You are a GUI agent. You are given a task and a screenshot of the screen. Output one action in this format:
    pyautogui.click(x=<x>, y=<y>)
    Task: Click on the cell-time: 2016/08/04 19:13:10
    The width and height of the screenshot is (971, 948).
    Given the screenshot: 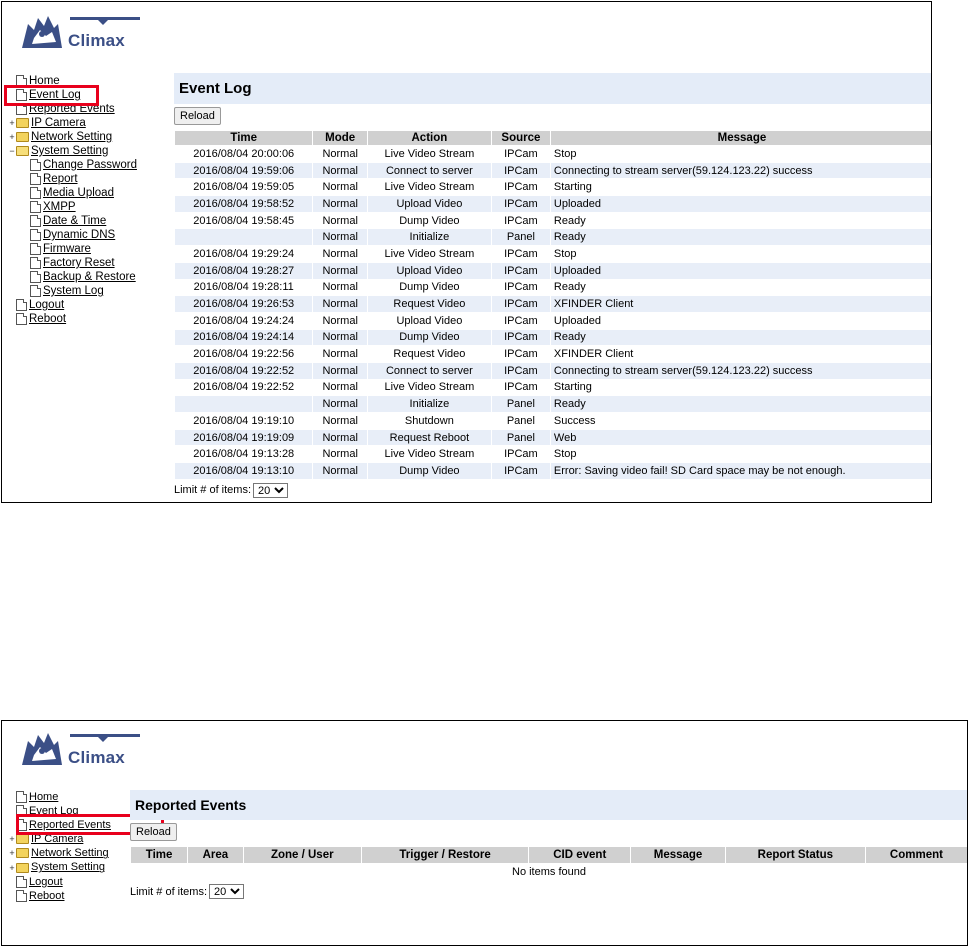 What is the action you would take?
    pyautogui.click(x=243, y=471)
    